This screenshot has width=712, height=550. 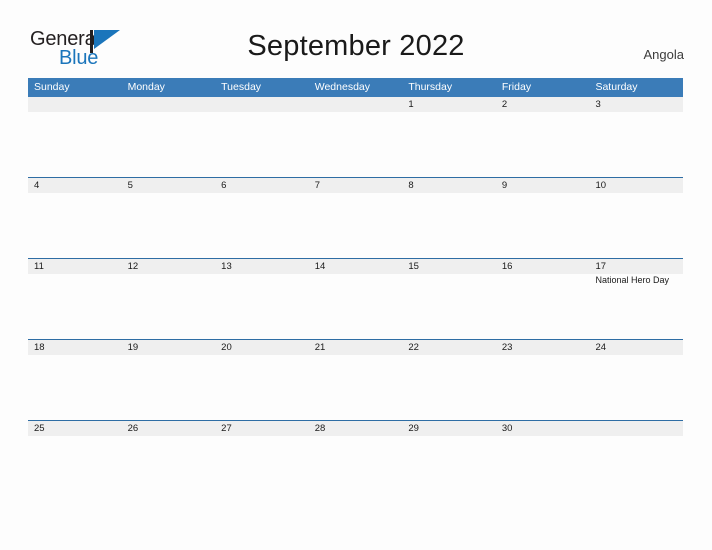 I want to click on week-date-band: 25 26 27 28 29 30, so click(x=355, y=428).